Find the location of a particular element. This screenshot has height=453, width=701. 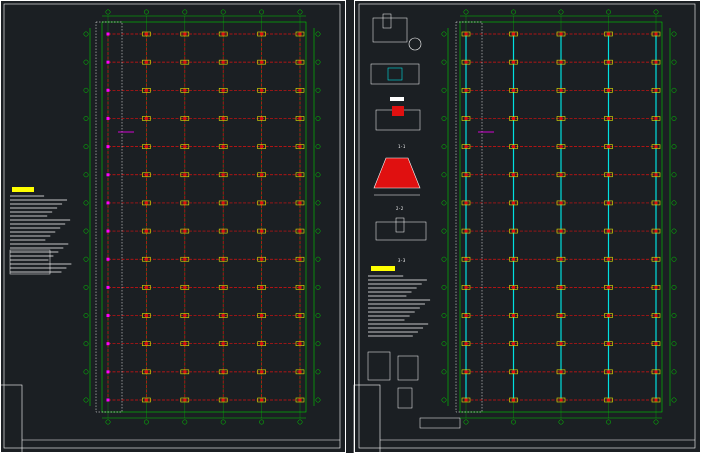

detail-bottom-a is located at coordinates (379, 366).